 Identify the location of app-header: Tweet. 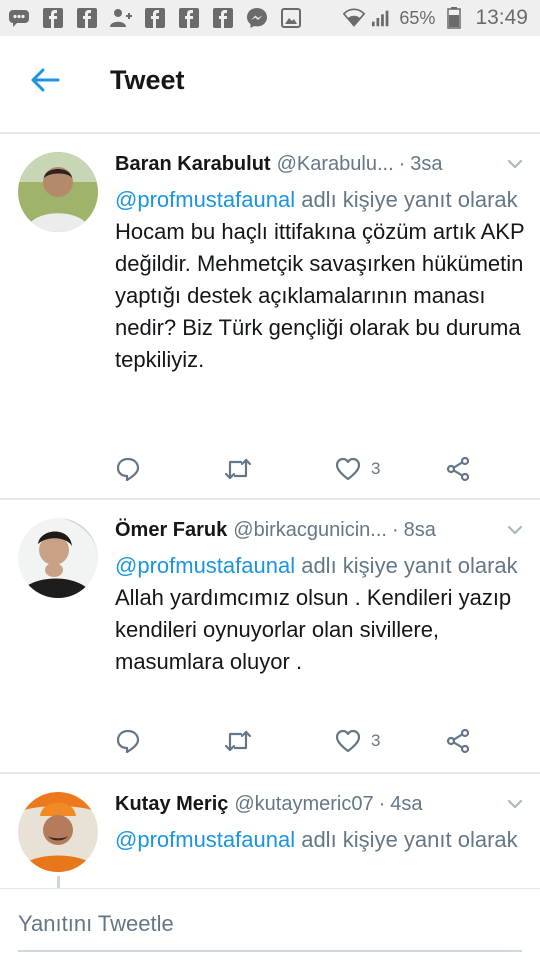
(270, 80).